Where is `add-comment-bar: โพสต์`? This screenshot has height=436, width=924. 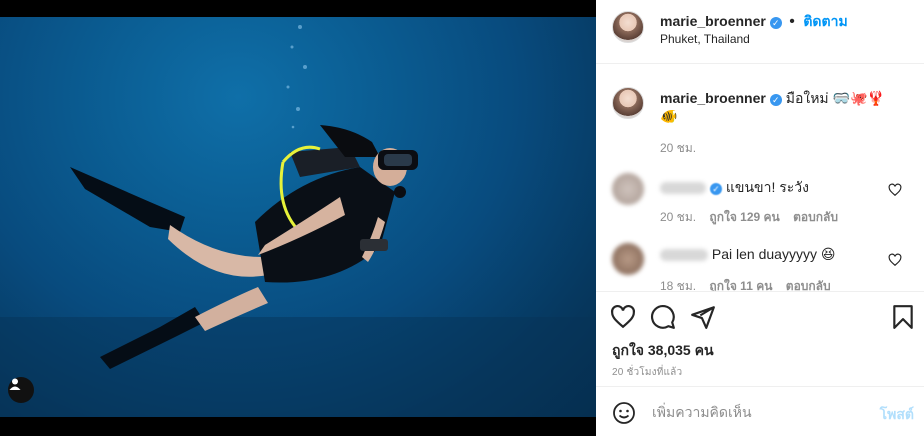 add-comment-bar: โพสต์ is located at coordinates (760, 412).